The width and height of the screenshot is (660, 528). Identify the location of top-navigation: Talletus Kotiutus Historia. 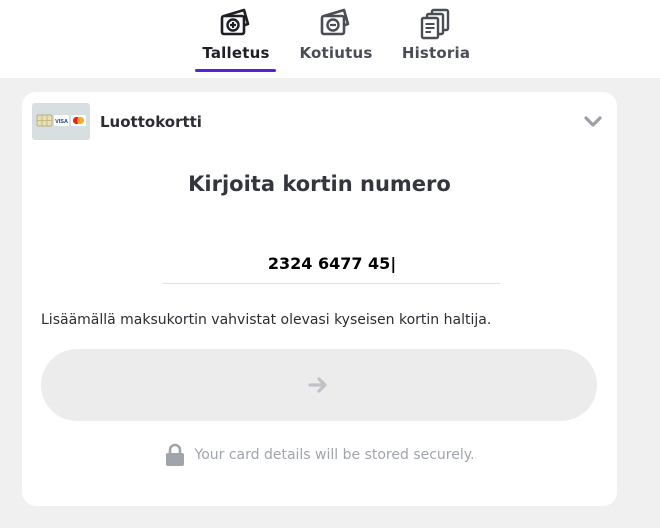
(330, 39).